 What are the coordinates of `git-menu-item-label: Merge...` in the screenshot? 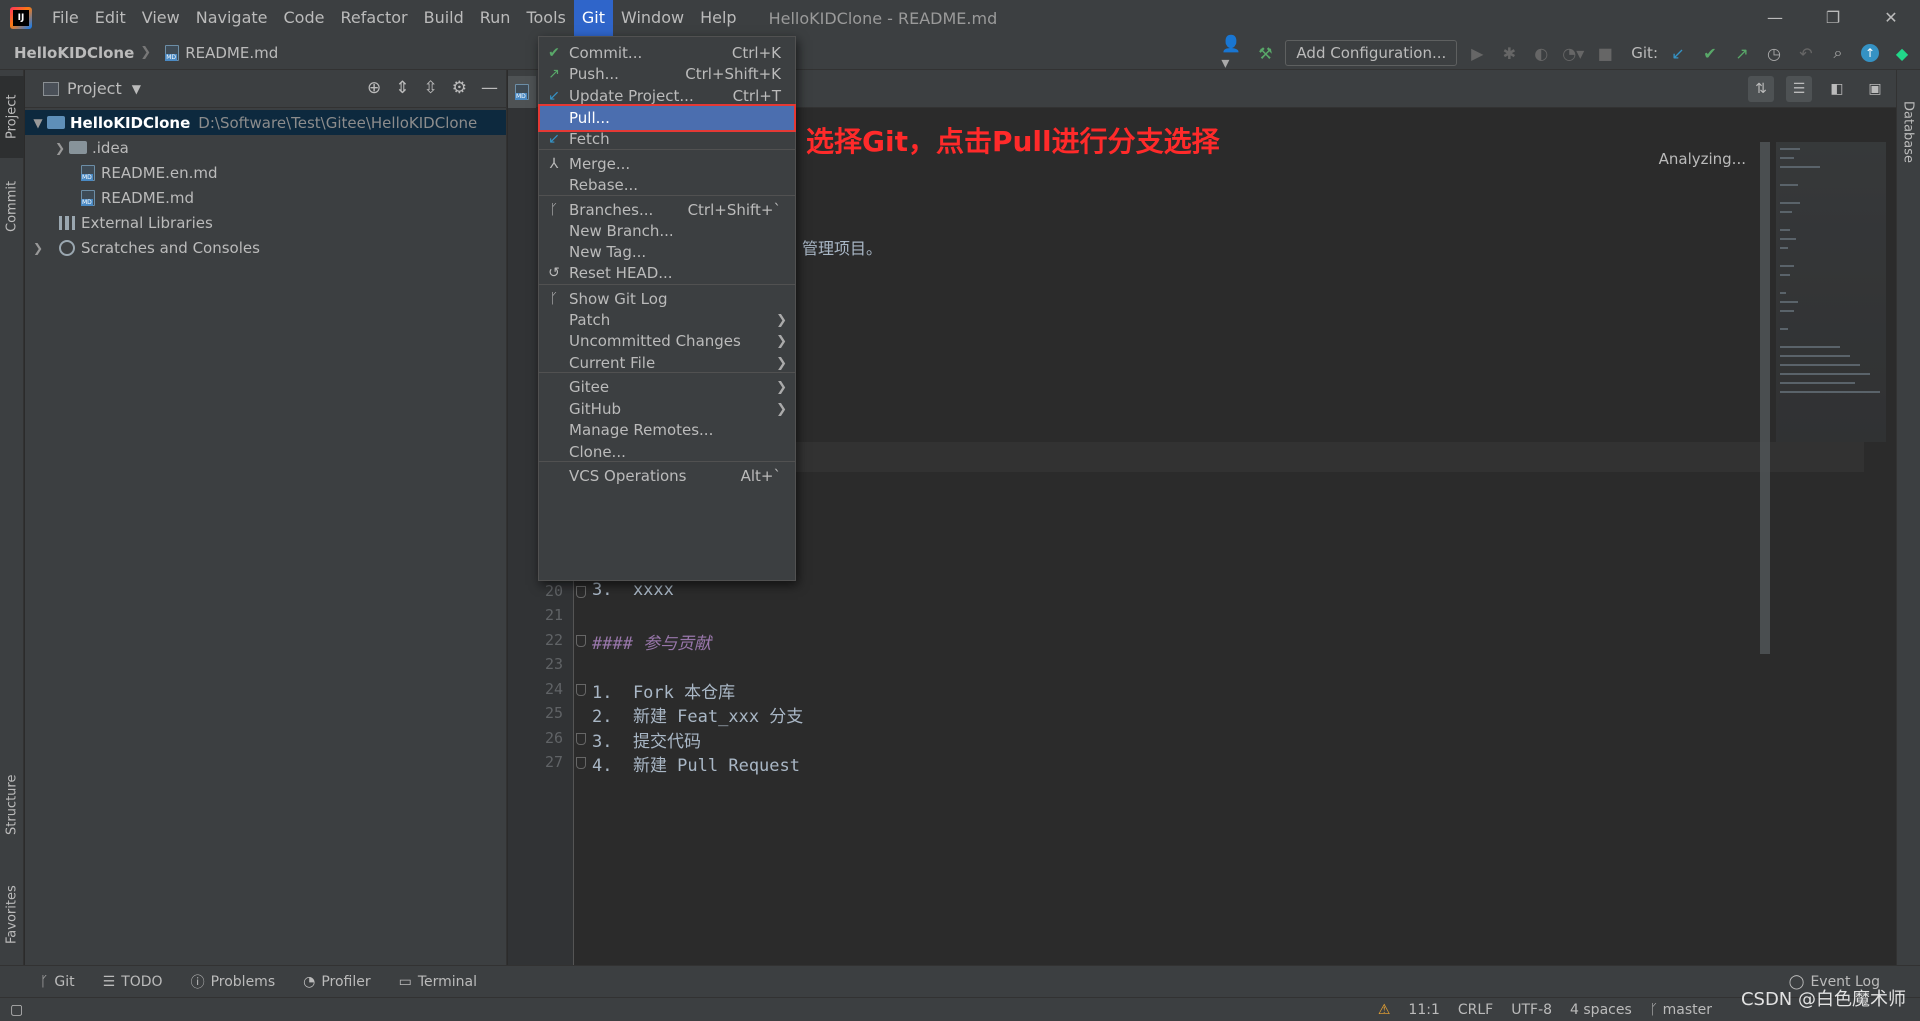 It's located at (600, 164).